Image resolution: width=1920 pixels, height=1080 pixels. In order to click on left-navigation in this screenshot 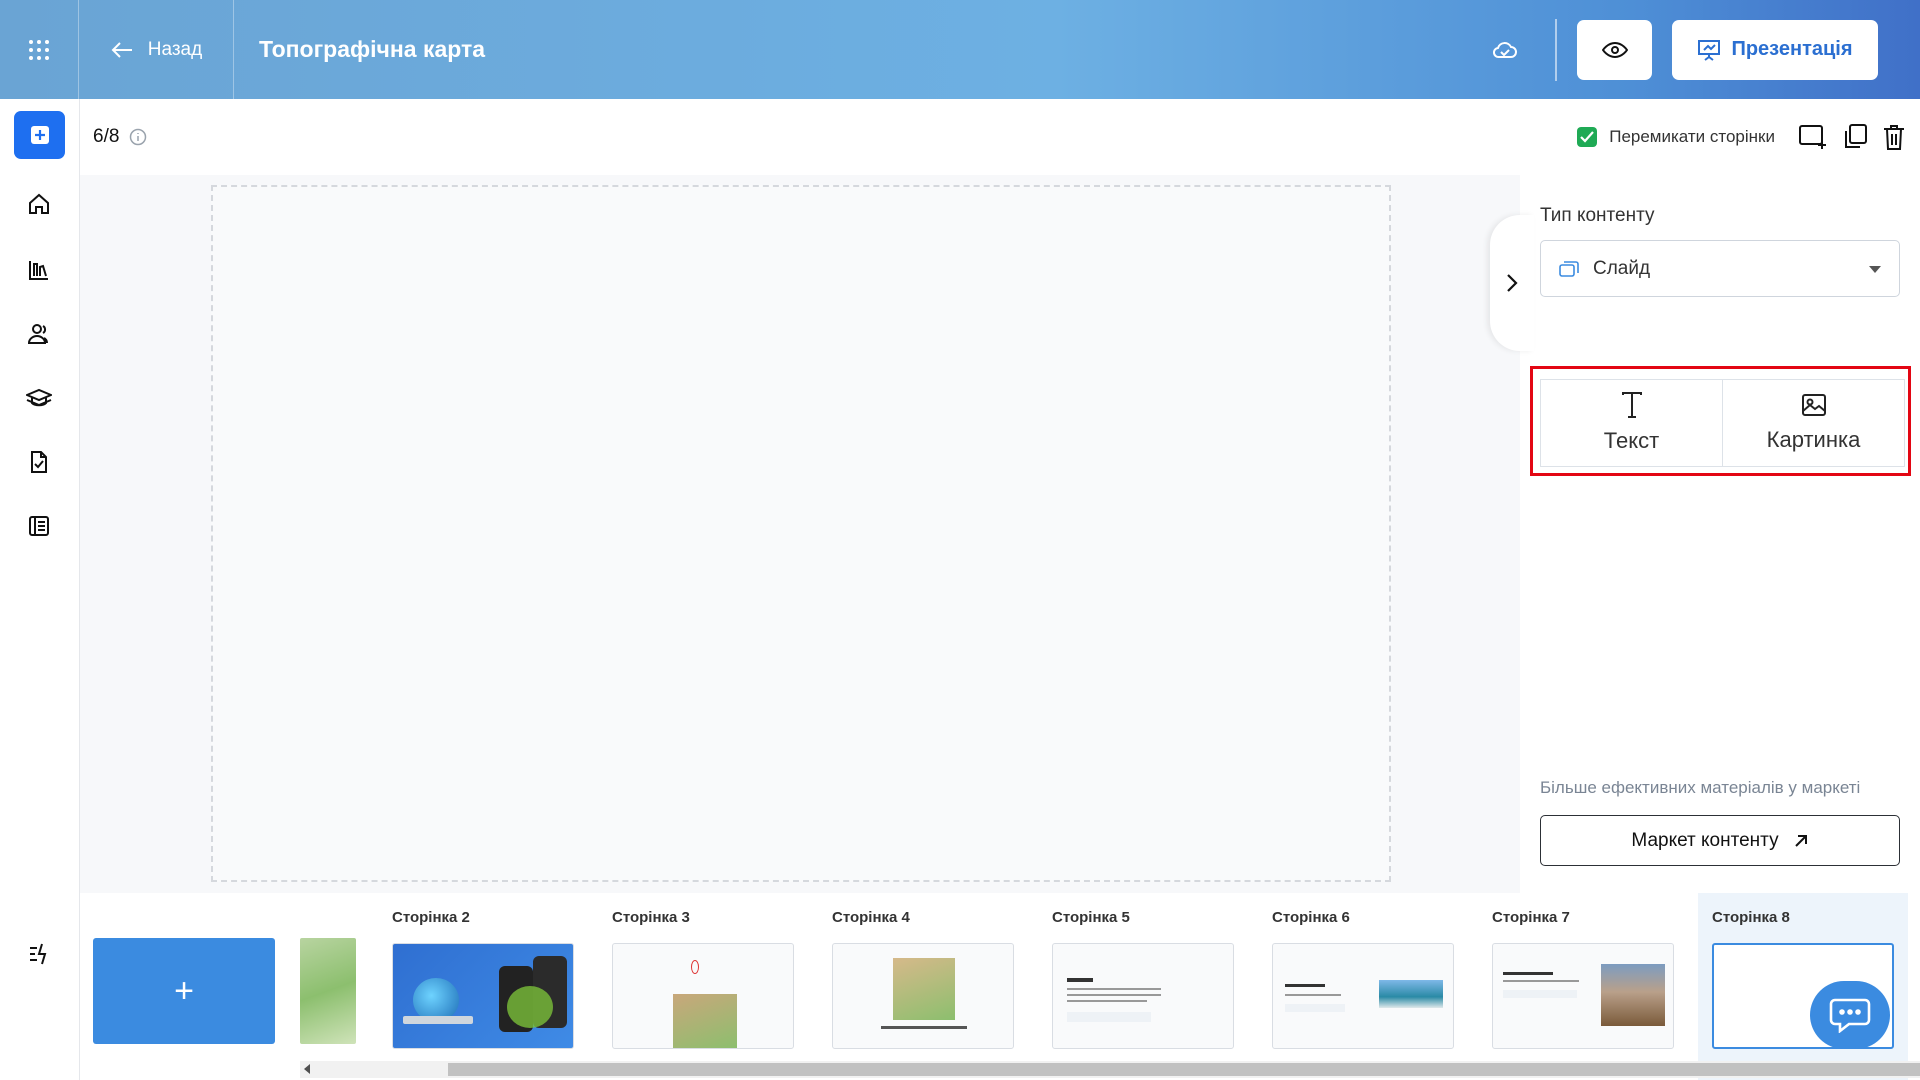, I will do `click(40, 589)`.